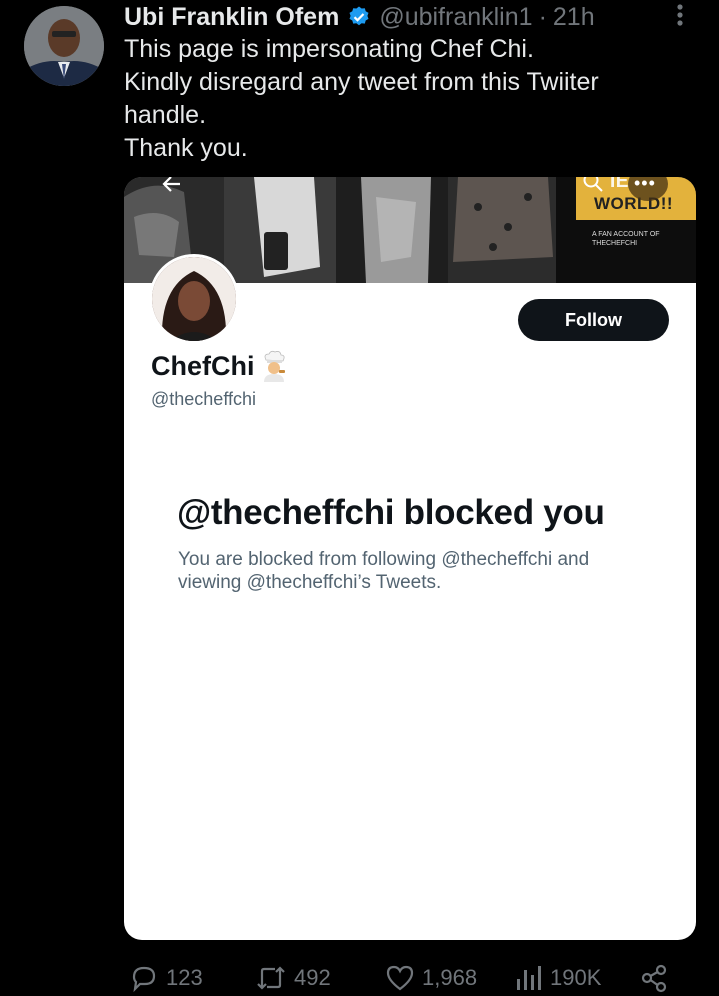  I want to click on author-avatar, so click(64, 46).